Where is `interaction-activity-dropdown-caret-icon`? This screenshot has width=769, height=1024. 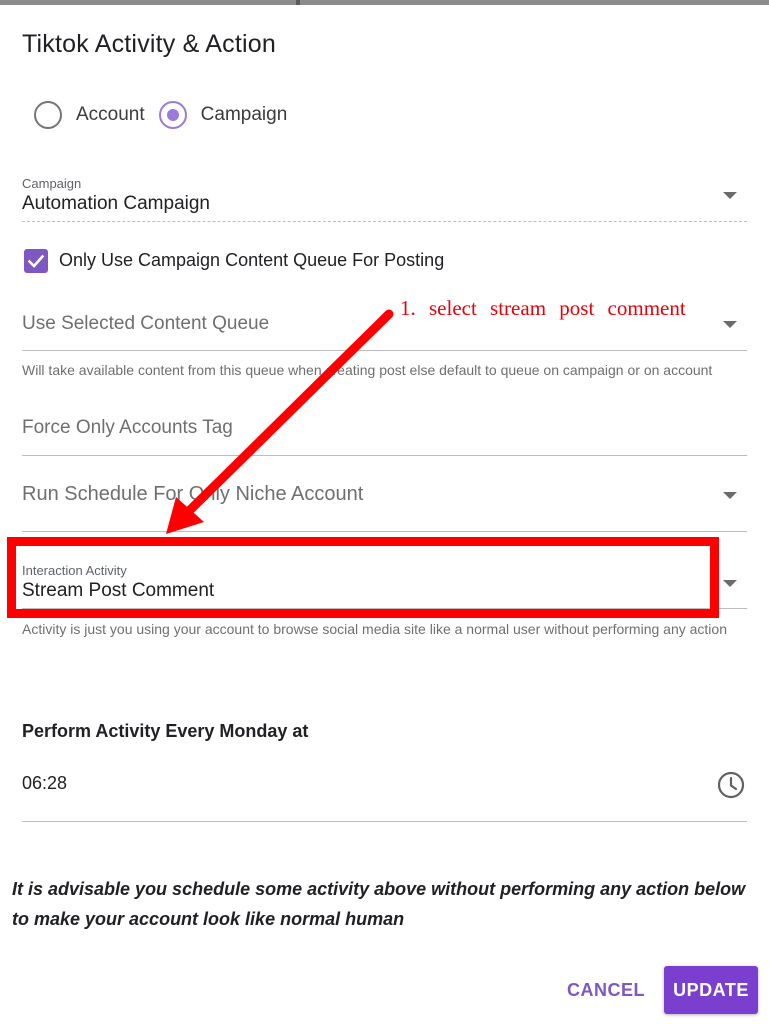
interaction-activity-dropdown-caret-icon is located at coordinates (730, 583).